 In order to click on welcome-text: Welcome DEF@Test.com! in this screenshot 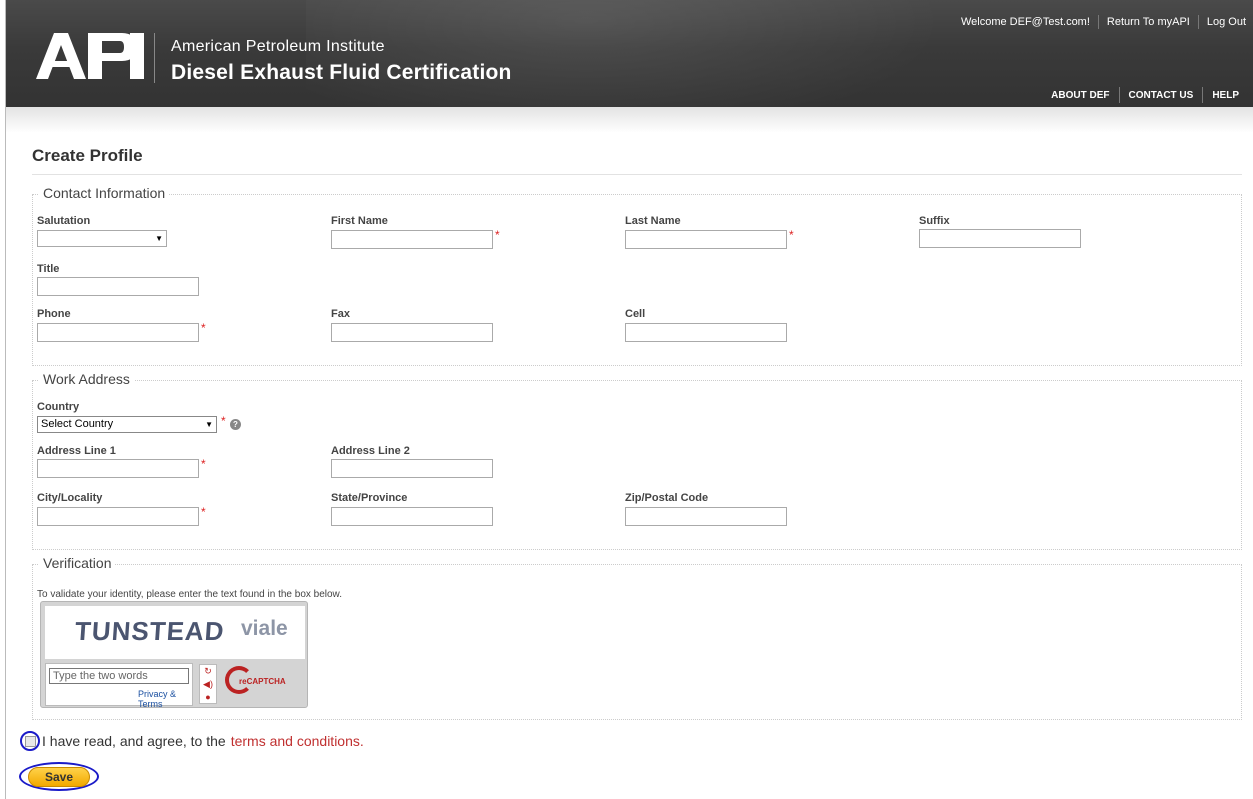, I will do `click(1025, 22)`.